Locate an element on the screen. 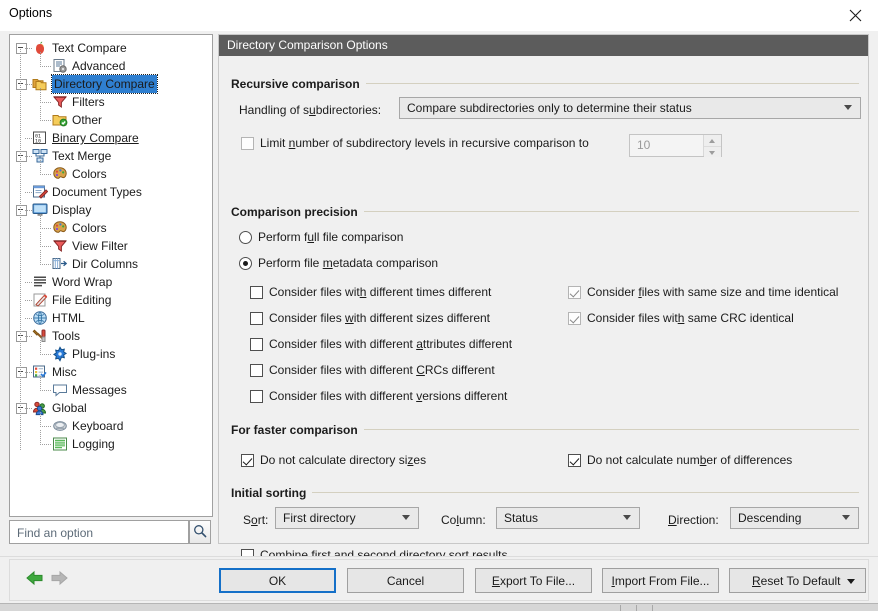 The image size is (878, 611). ok-button: OK is located at coordinates (277, 580).